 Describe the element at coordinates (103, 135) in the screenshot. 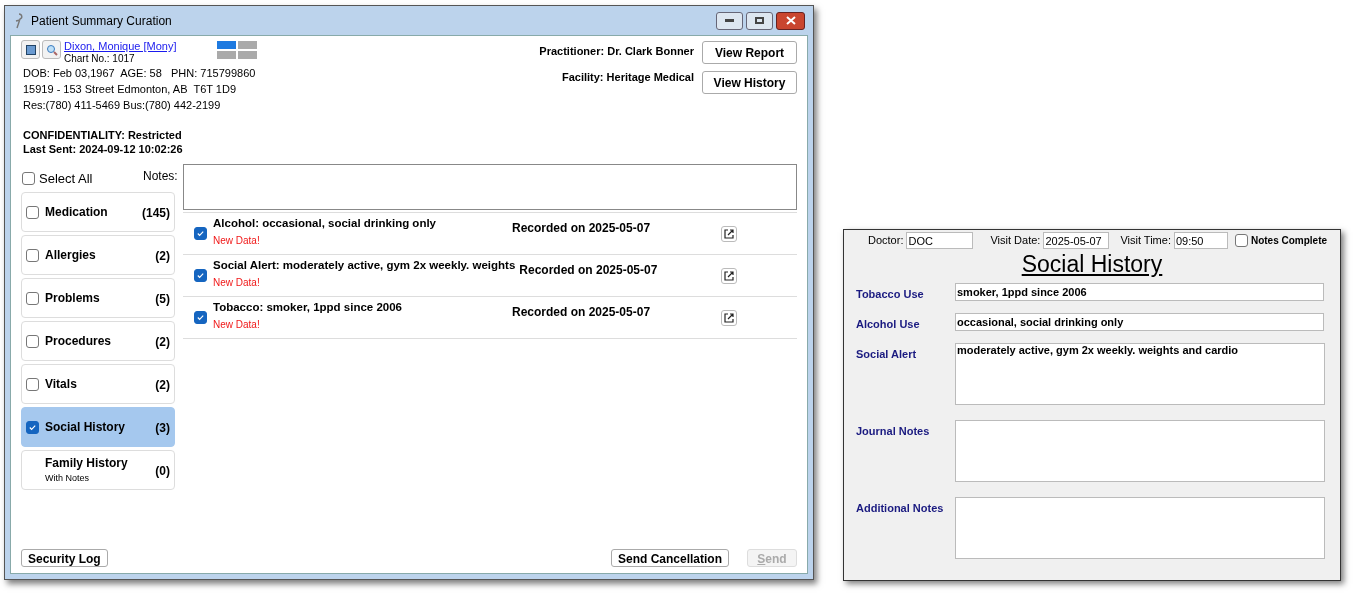

I see `confidentiality-label: CONFIDENTIALITY: Restricted` at that location.